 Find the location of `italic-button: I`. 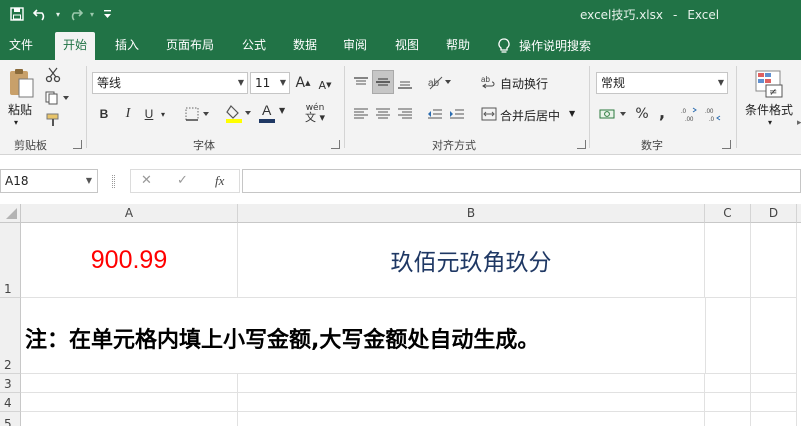

italic-button: I is located at coordinates (128, 114).